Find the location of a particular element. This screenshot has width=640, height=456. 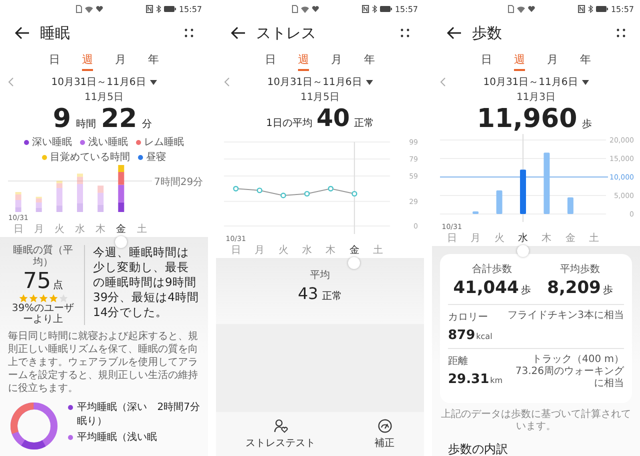

donut-chart-drawing is located at coordinates (34, 426).